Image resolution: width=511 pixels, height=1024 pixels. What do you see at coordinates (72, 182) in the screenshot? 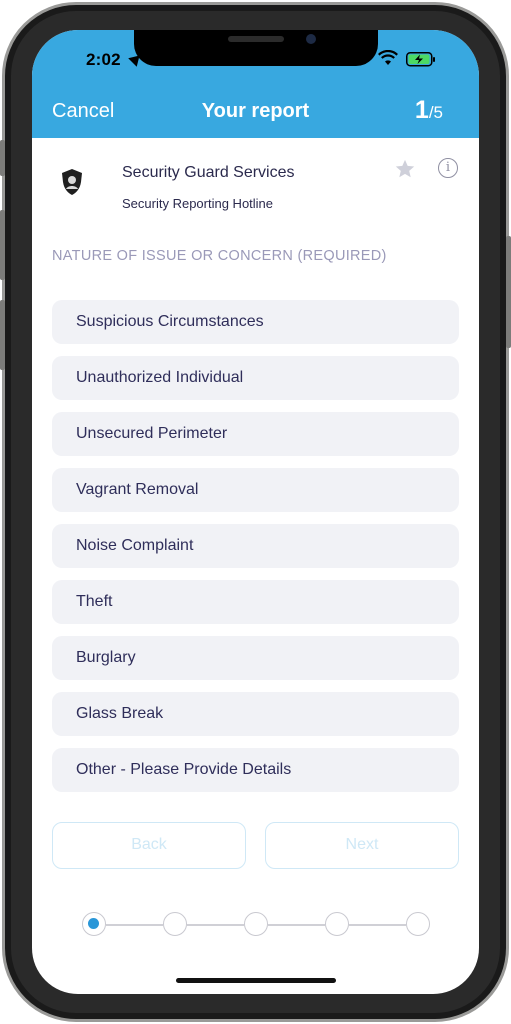
I see `shield-logo-icon` at bounding box center [72, 182].